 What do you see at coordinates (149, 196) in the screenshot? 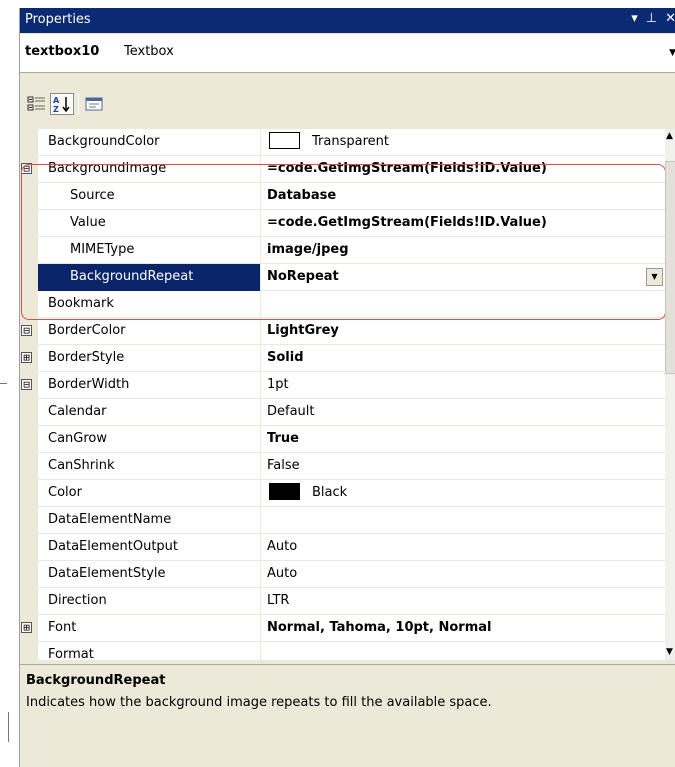
I see `property-name: Source` at bounding box center [149, 196].